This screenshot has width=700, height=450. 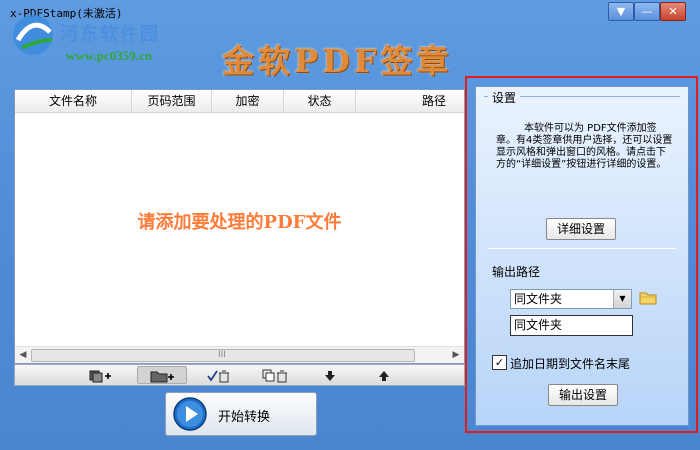 I want to click on folder-browse-icon, so click(x=648, y=299).